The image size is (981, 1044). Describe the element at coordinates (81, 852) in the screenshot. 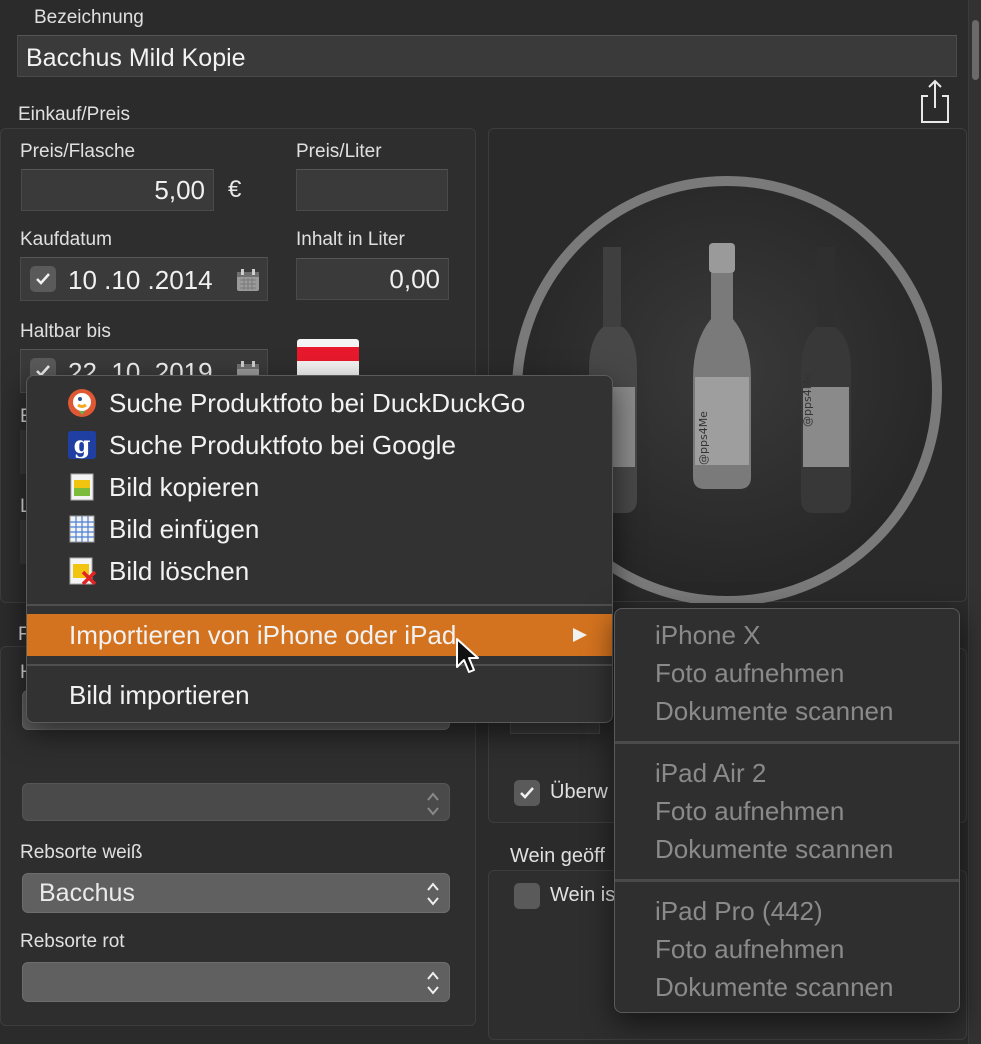

I see `rebsorte-weiss-label: Rebsorte weiß` at that location.